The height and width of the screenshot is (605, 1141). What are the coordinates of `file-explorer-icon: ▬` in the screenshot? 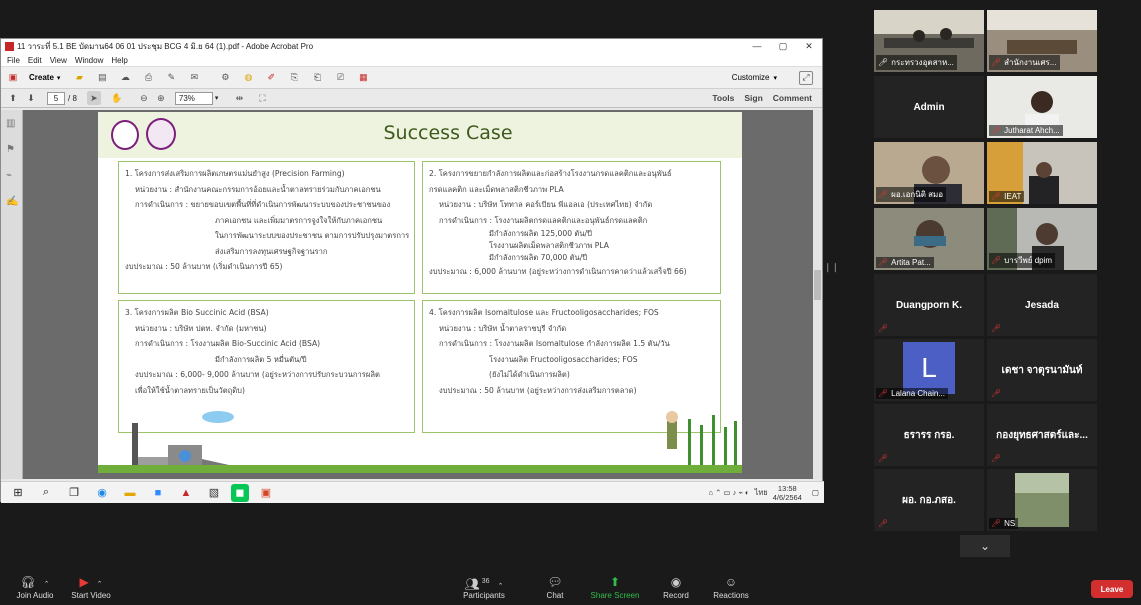 It's located at (130, 493).